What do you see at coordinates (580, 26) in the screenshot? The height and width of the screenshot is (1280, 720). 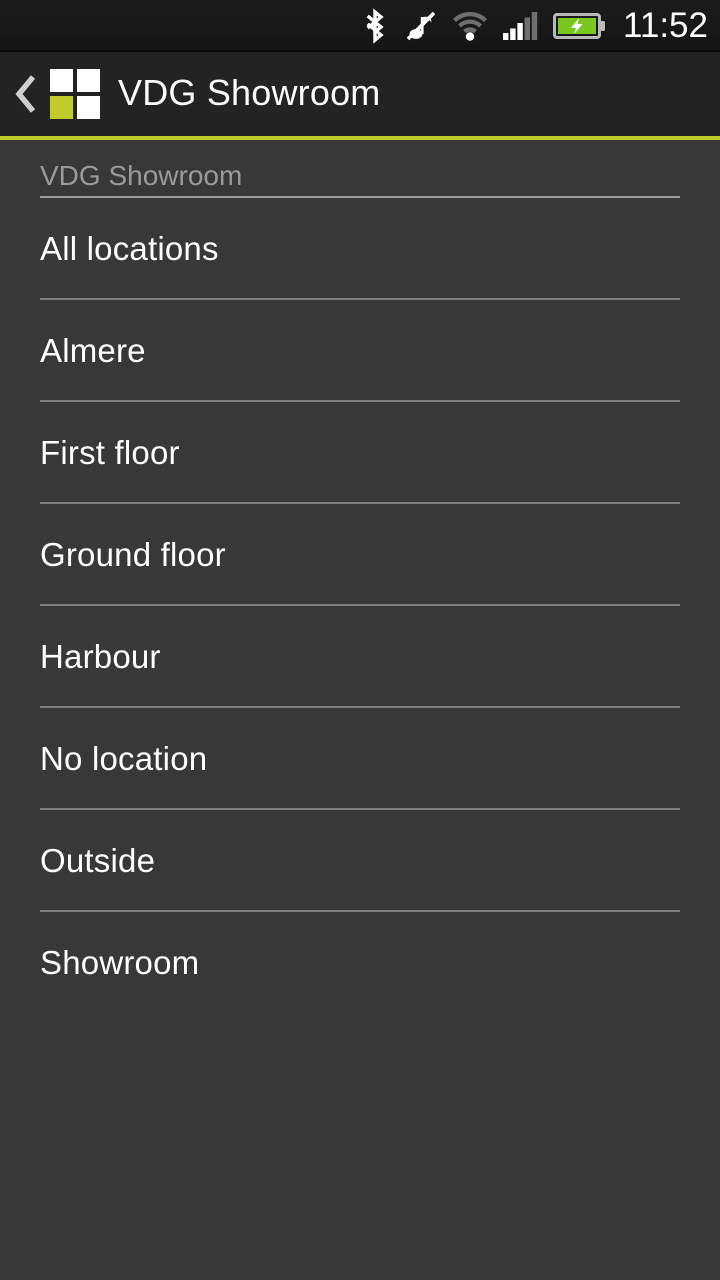 I see `battery-charging-icon` at bounding box center [580, 26].